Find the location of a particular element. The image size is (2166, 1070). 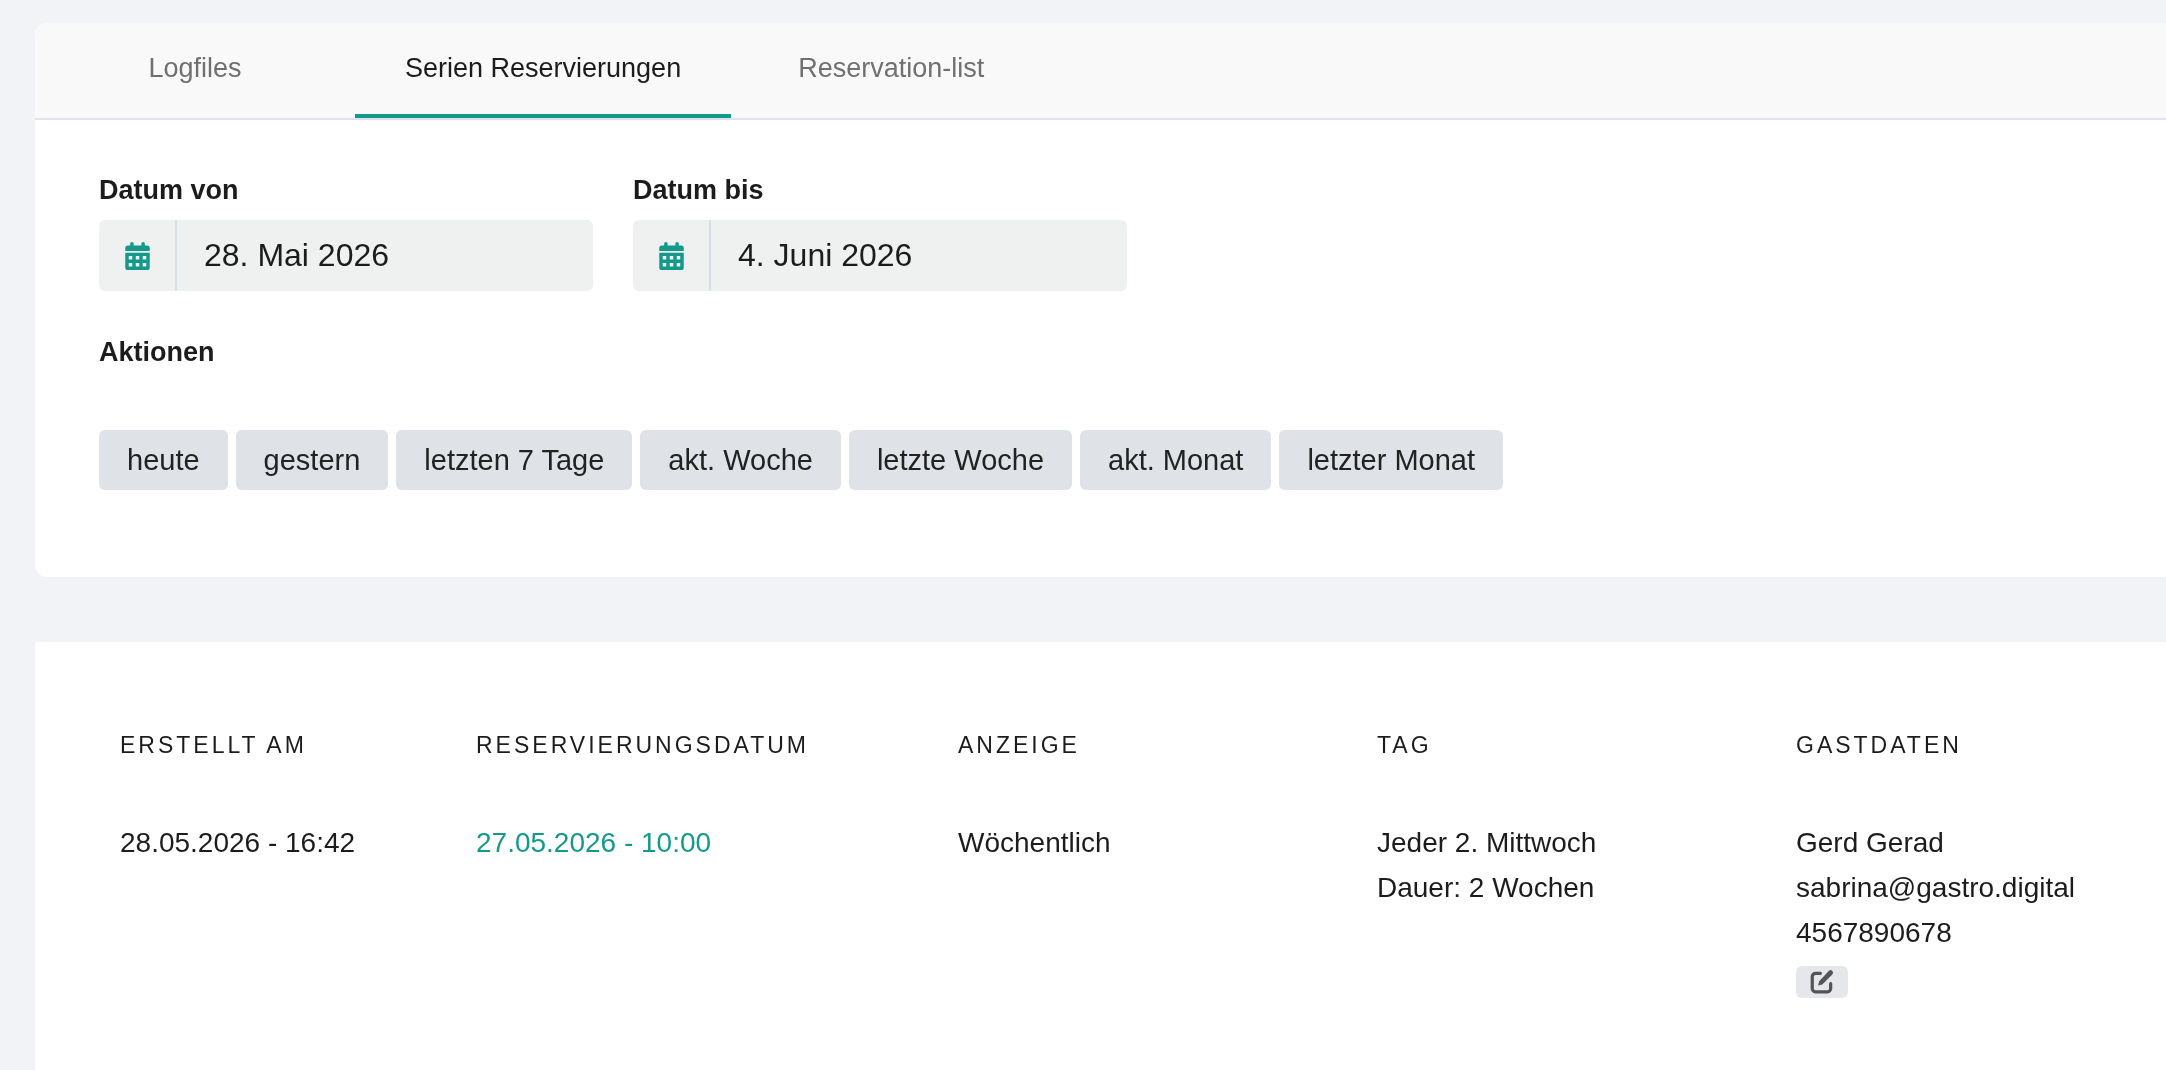

tab: Reservation-list is located at coordinates (891, 70).